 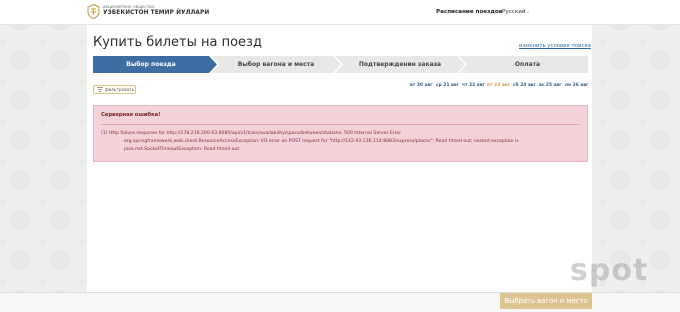 What do you see at coordinates (527, 64) in the screenshot?
I see `step-payment: Оплата` at bounding box center [527, 64].